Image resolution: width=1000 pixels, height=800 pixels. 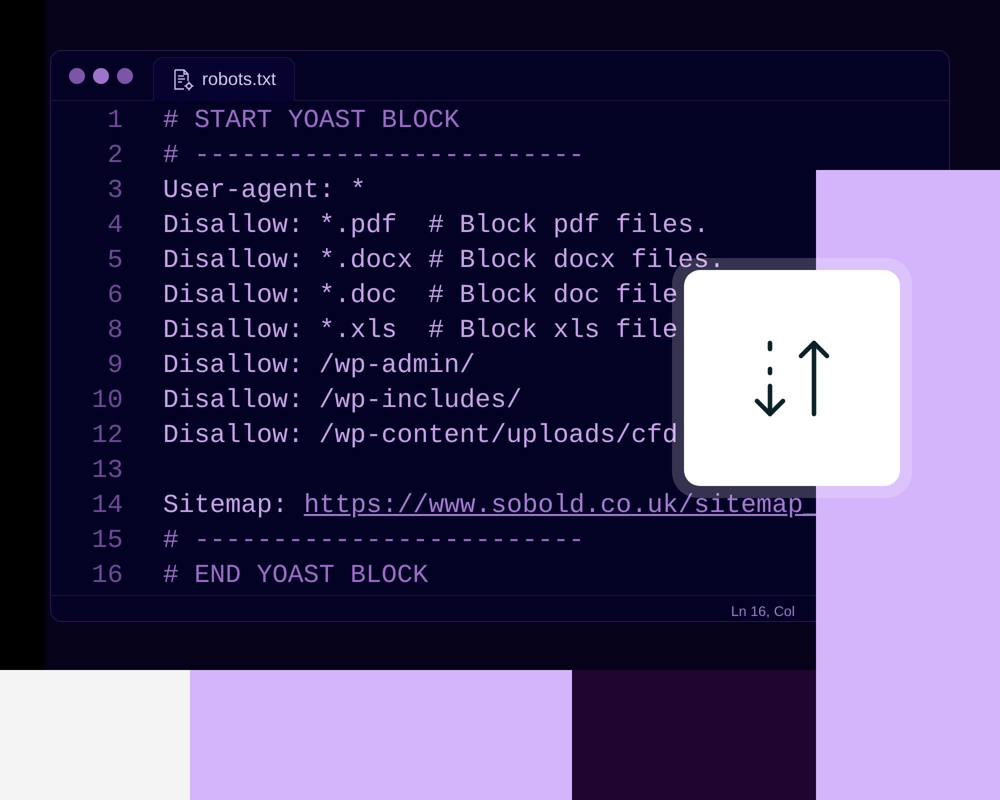 I want to click on line-number: 8, so click(x=114, y=330).